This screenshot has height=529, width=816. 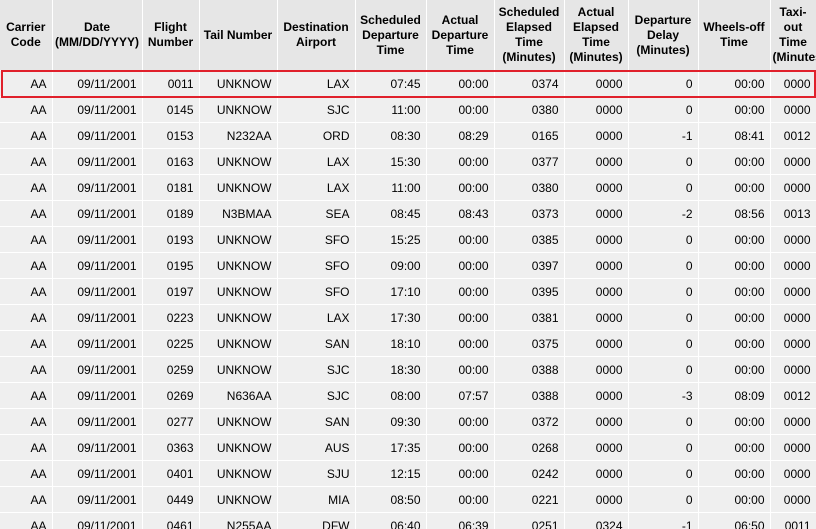 I want to click on table-cell: 0395, so click(x=529, y=291).